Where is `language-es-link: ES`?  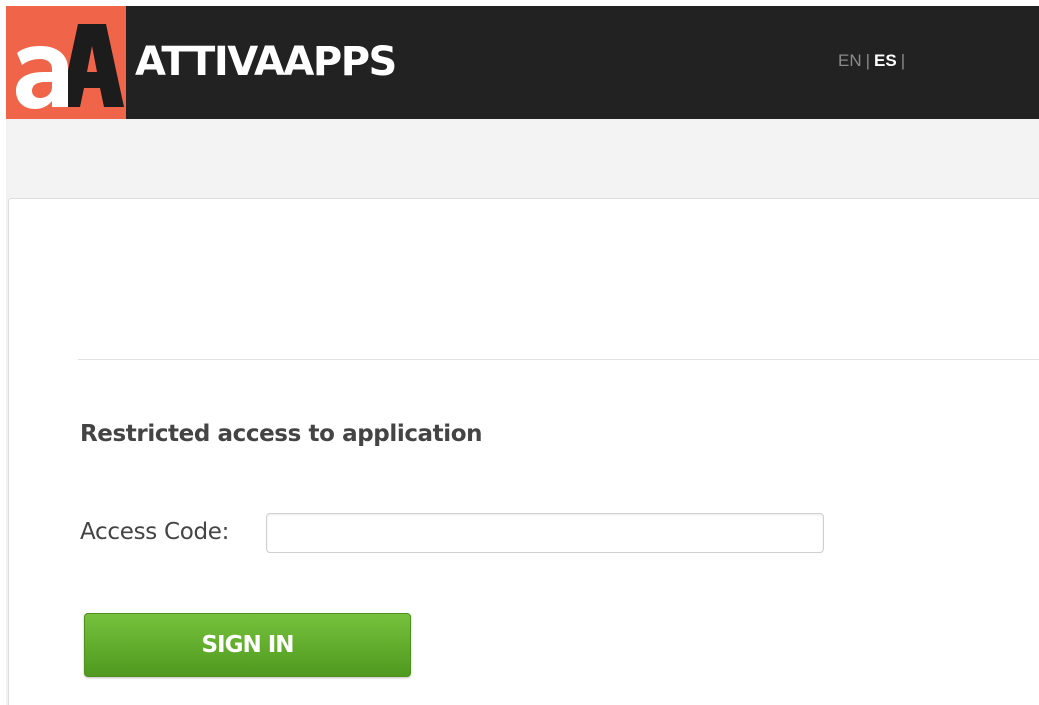 language-es-link: ES is located at coordinates (885, 61).